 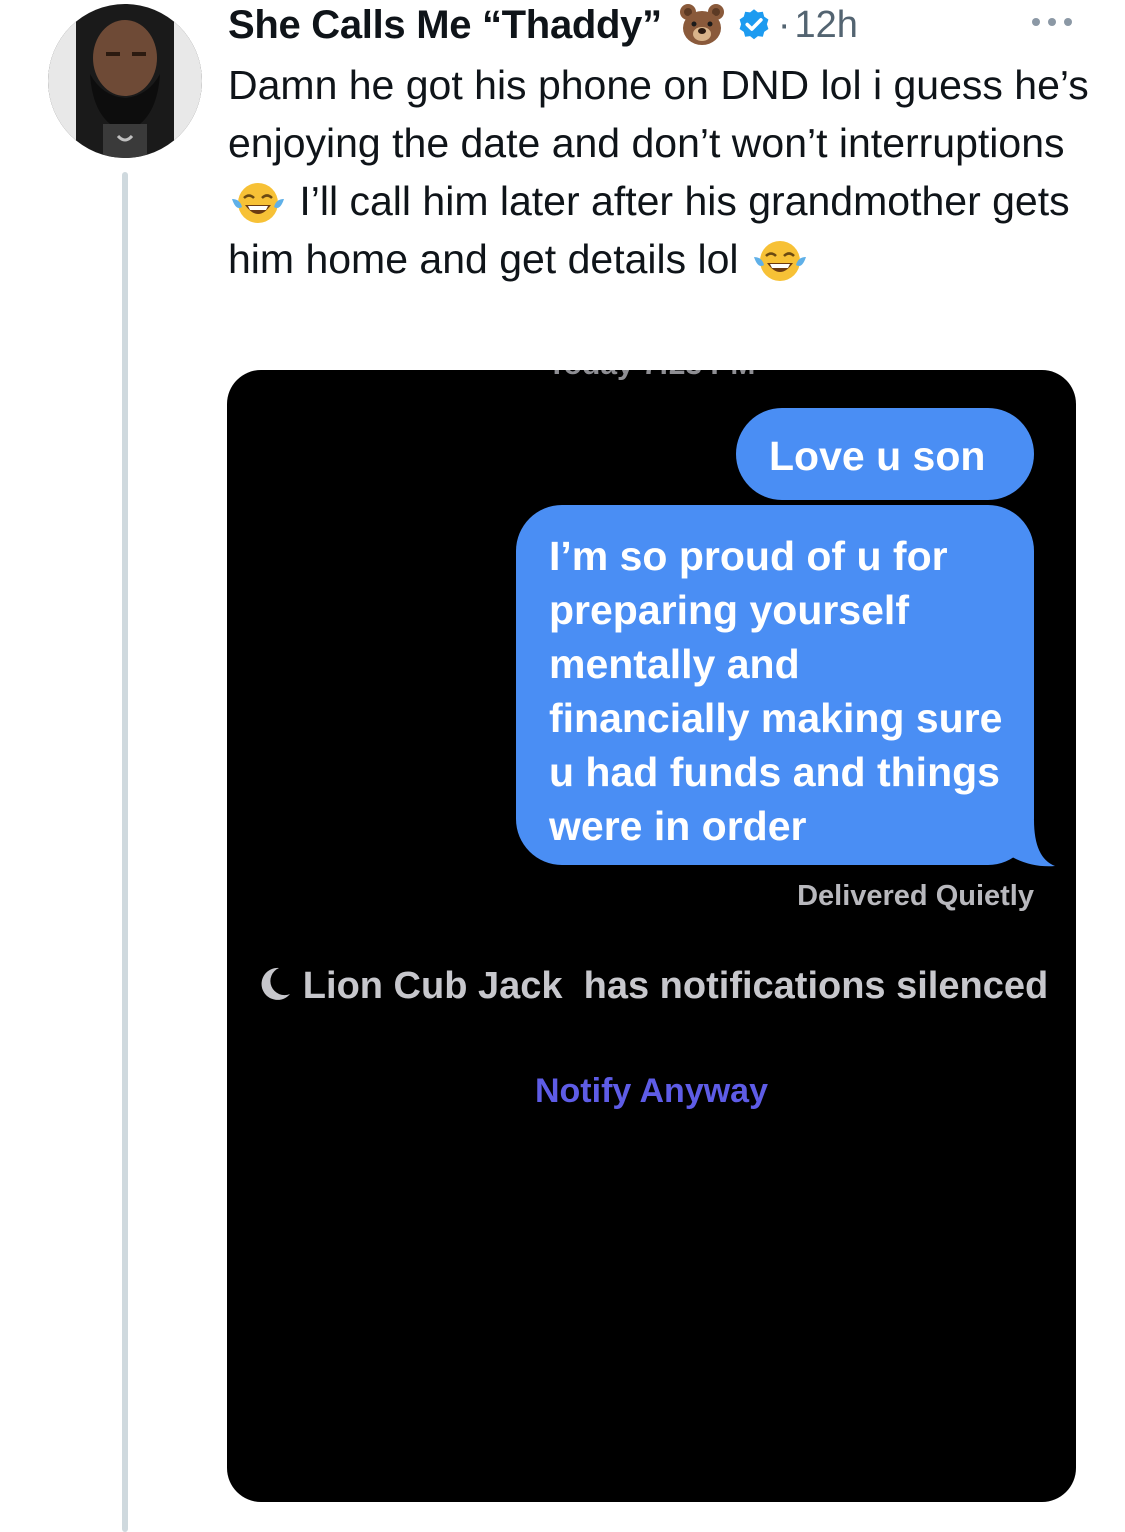 I want to click on silenced-notice: Lion Cub Jack has notifications silenced, so click(x=651, y=986).